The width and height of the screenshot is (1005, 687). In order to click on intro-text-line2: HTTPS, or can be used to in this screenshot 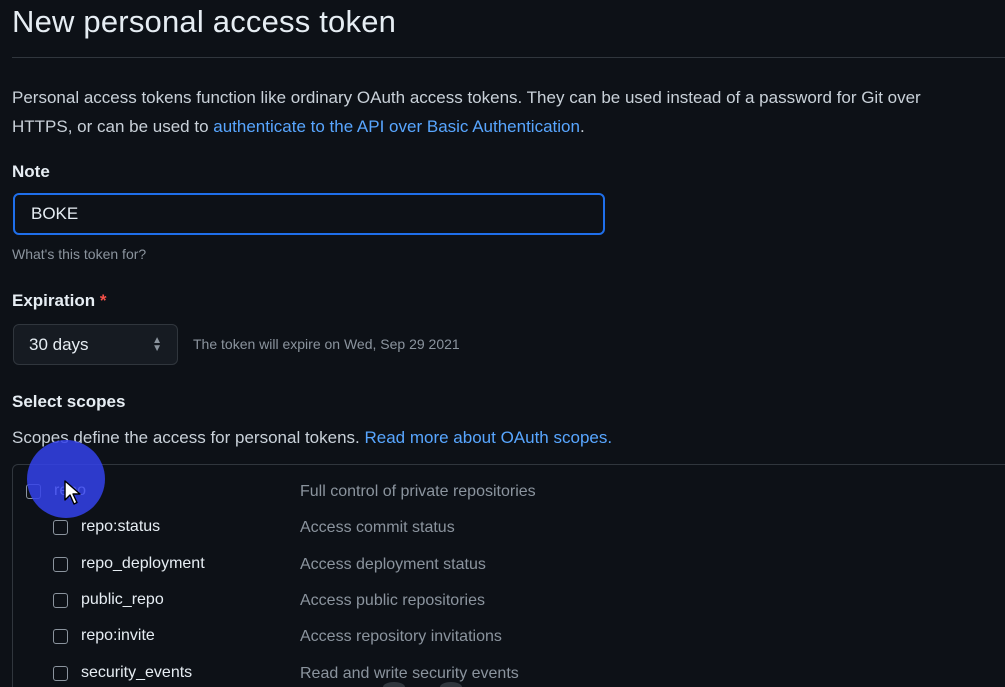, I will do `click(113, 126)`.